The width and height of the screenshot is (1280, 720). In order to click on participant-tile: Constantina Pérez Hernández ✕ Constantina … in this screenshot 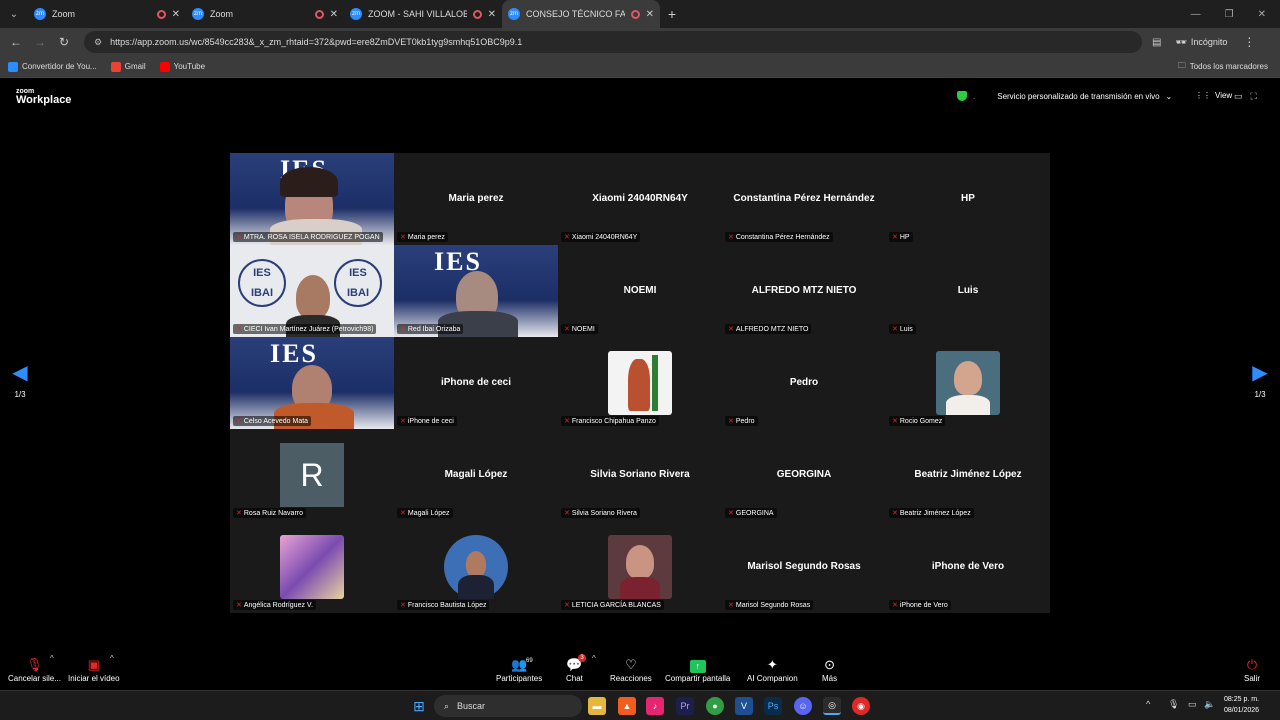, I will do `click(804, 199)`.